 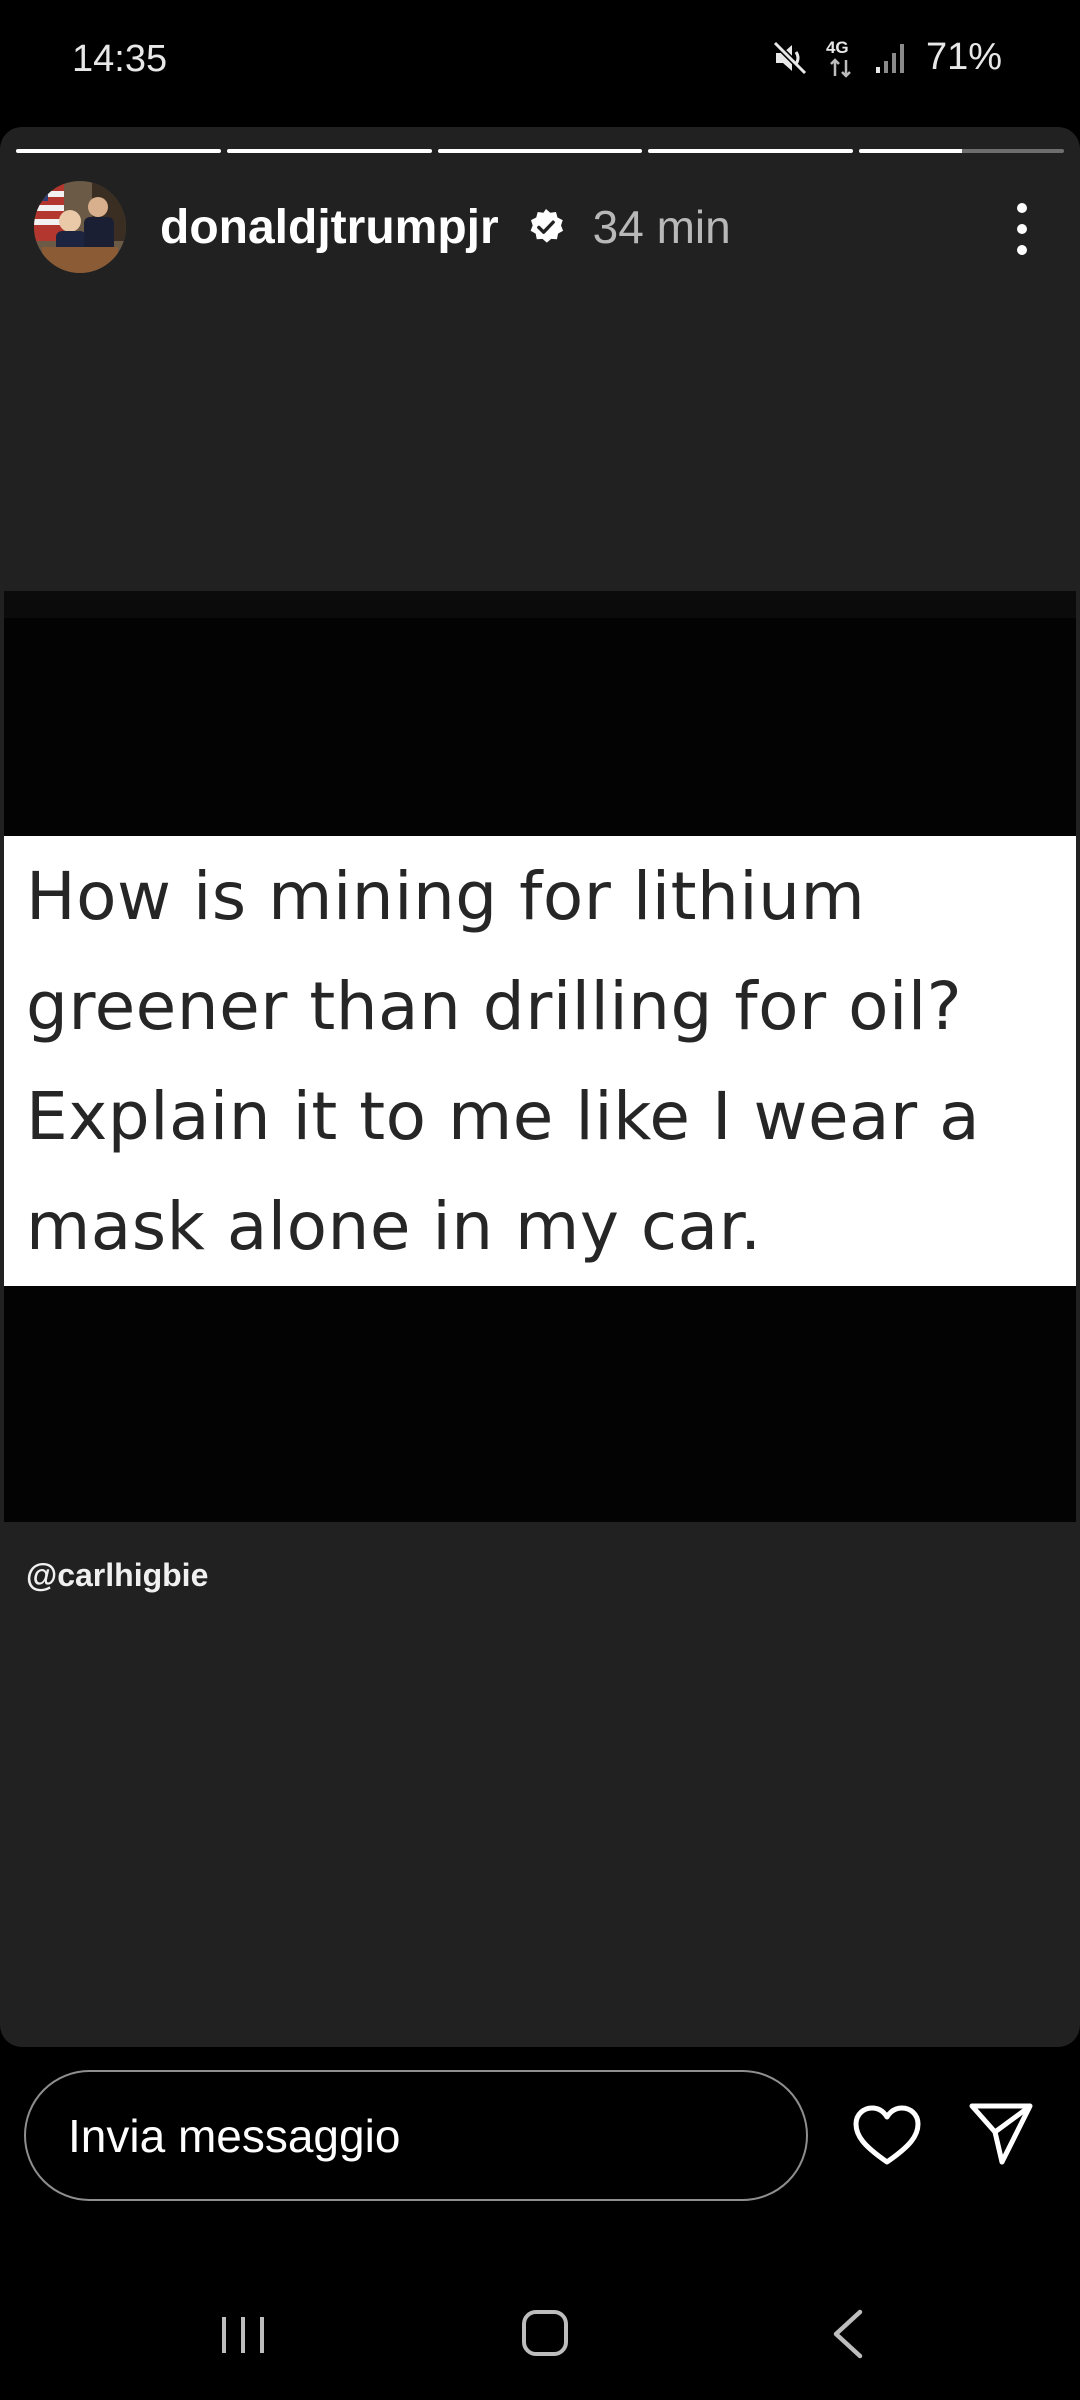 I want to click on more-options-icon, so click(x=1022, y=229).